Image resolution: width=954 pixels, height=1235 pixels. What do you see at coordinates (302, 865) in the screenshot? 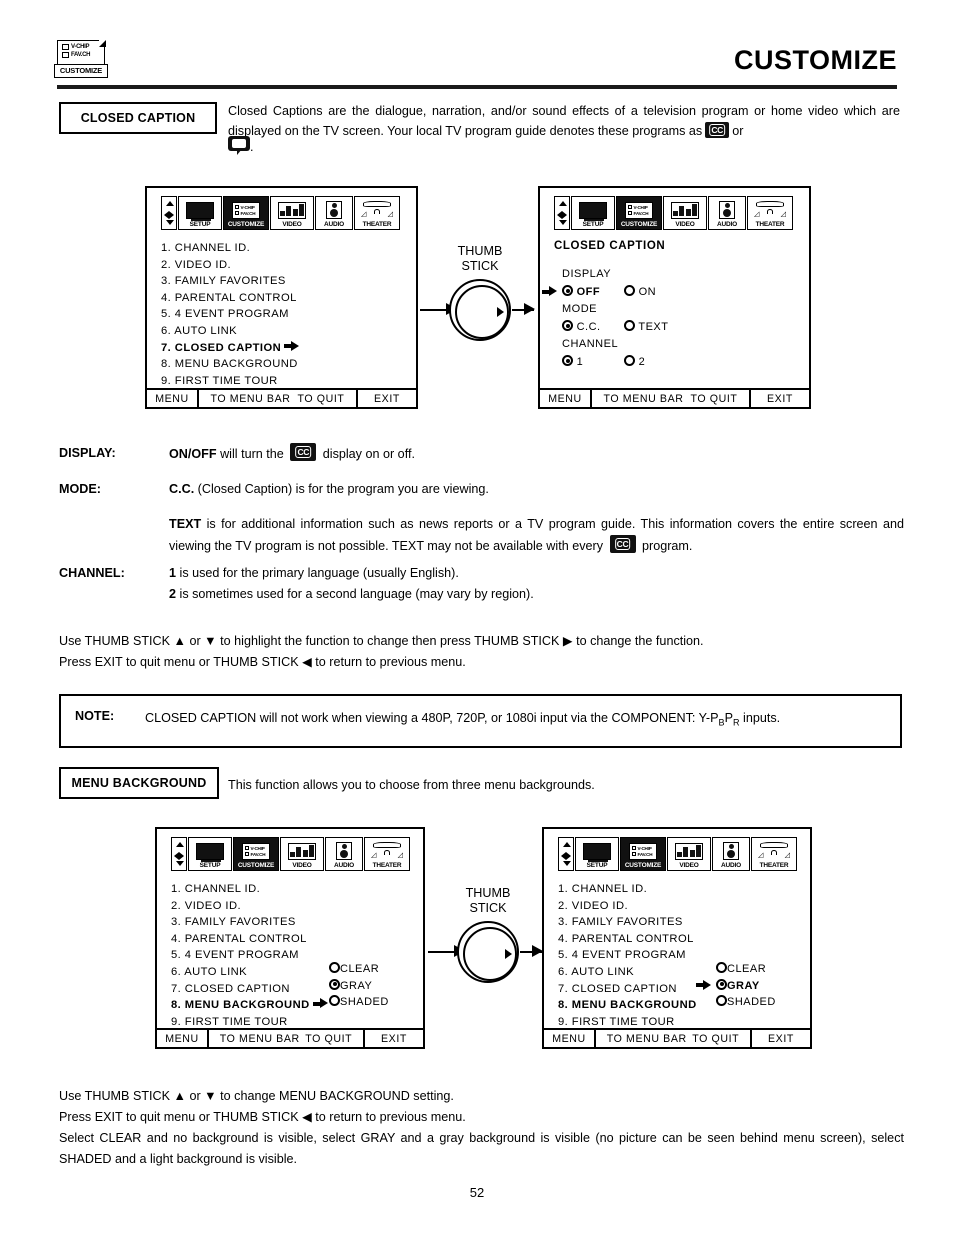
I see `menu-tab-label: VIDEO` at bounding box center [302, 865].